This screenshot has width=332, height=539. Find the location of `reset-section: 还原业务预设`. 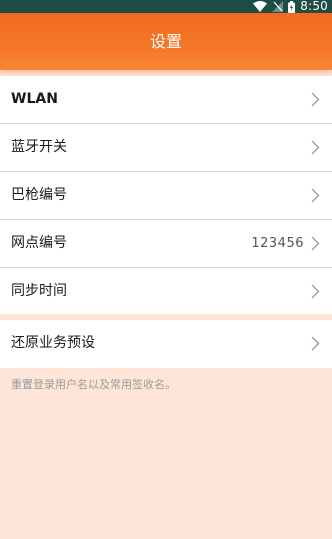

reset-section: 还原业务预设 is located at coordinates (166, 344).